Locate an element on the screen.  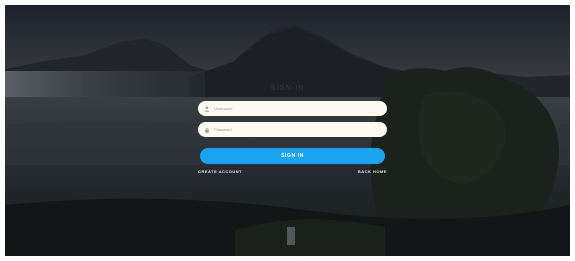
lock-icon is located at coordinates (207, 130).